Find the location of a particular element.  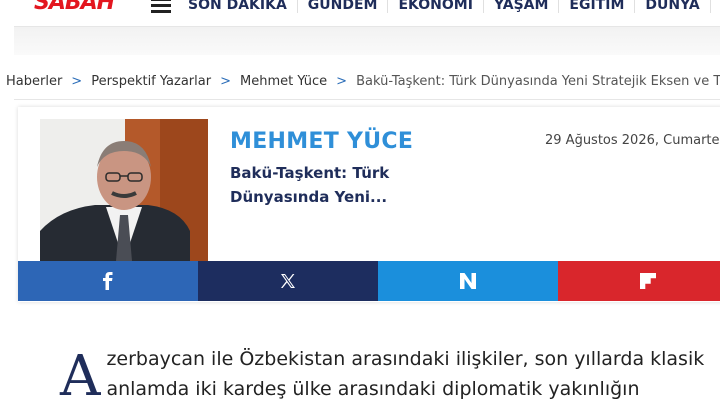

nav-item-son-dakika: SON DAKİKA is located at coordinates (237, 6).